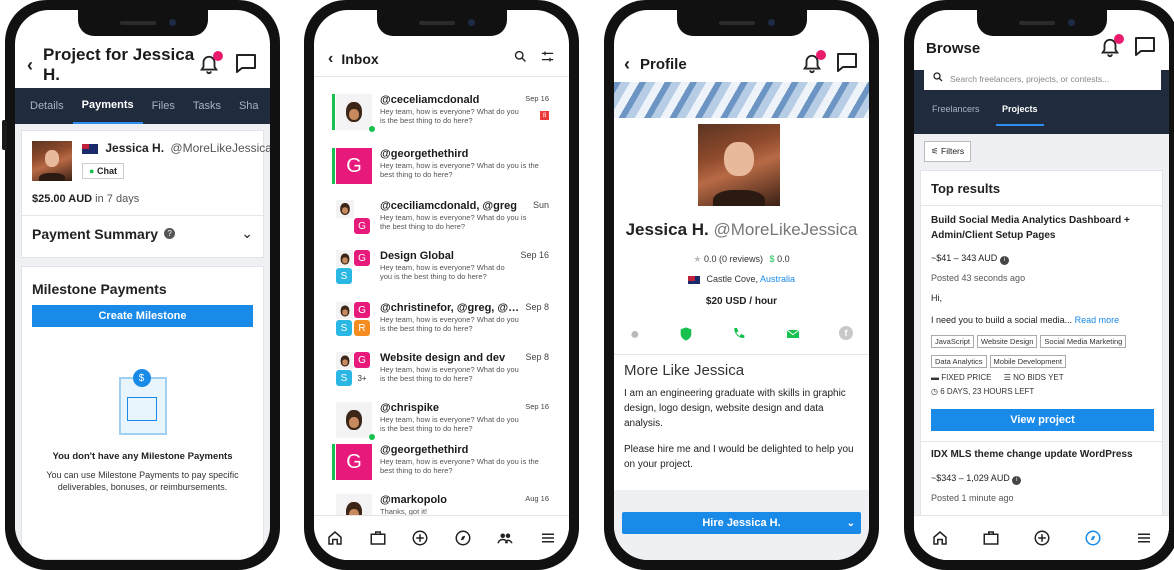 The image size is (1174, 570). I want to click on avatar, so click(355, 421).